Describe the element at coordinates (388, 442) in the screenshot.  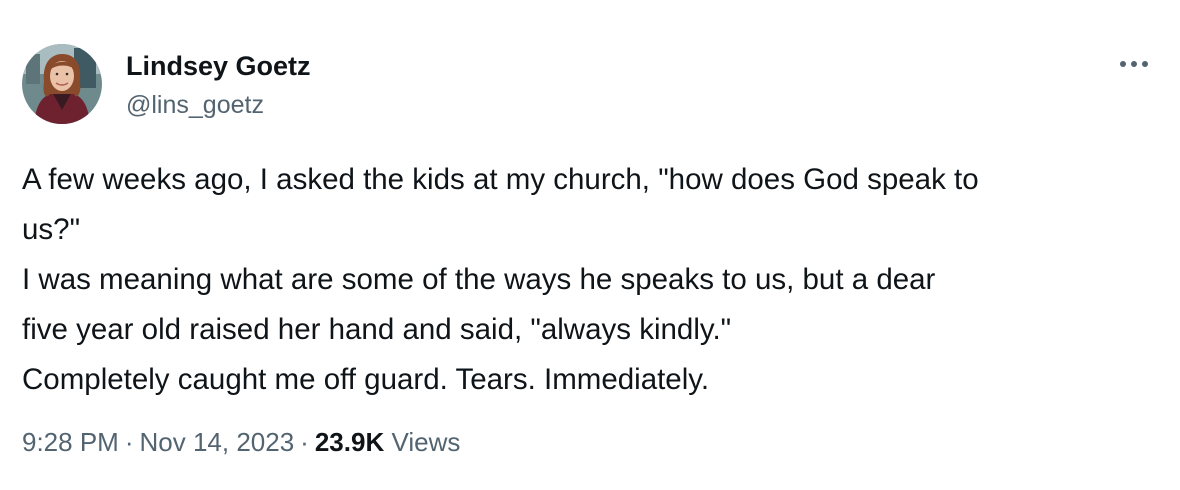
I see `views-link: 23.9K Views` at that location.